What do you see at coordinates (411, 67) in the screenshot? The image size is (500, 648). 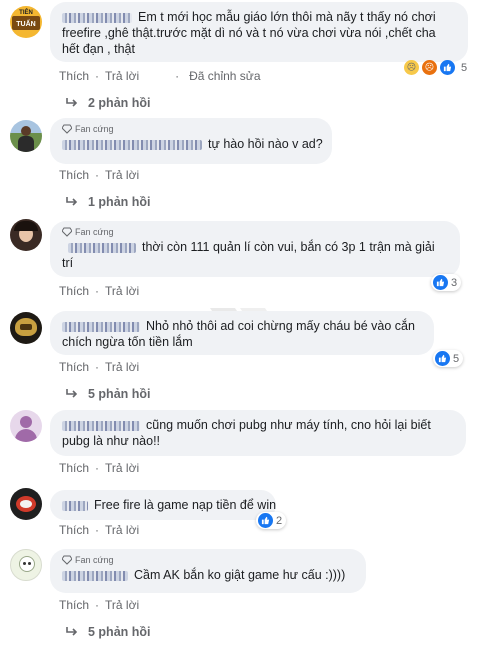 I see `sad-icon: ☹` at bounding box center [411, 67].